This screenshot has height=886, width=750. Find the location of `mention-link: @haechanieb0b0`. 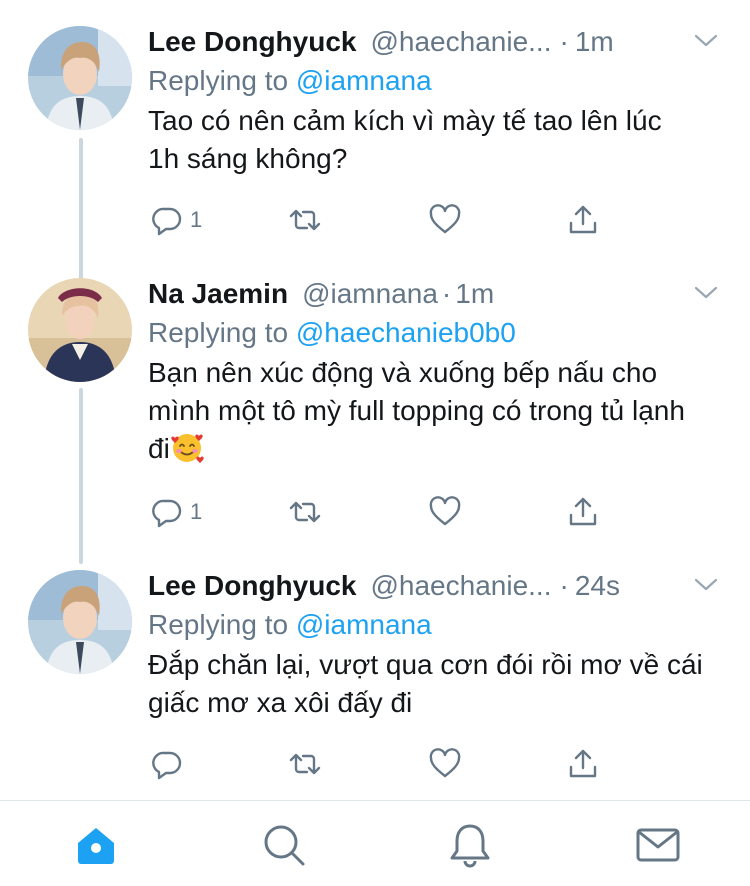

mention-link: @haechanieb0b0 is located at coordinates (406, 332).